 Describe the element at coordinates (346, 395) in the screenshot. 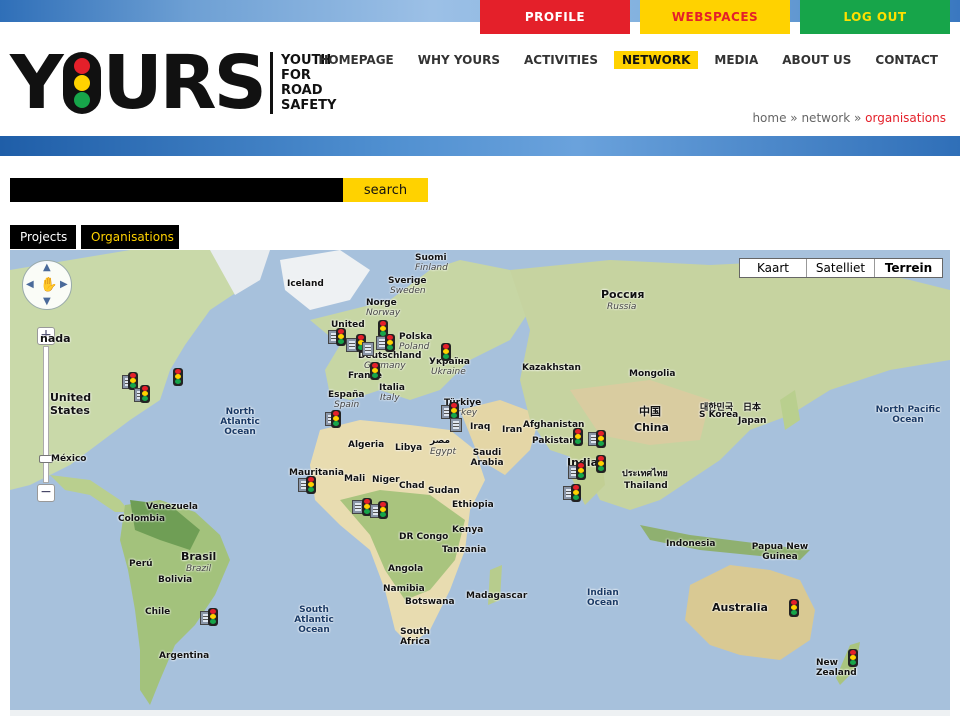

I see `map-label: España` at that location.